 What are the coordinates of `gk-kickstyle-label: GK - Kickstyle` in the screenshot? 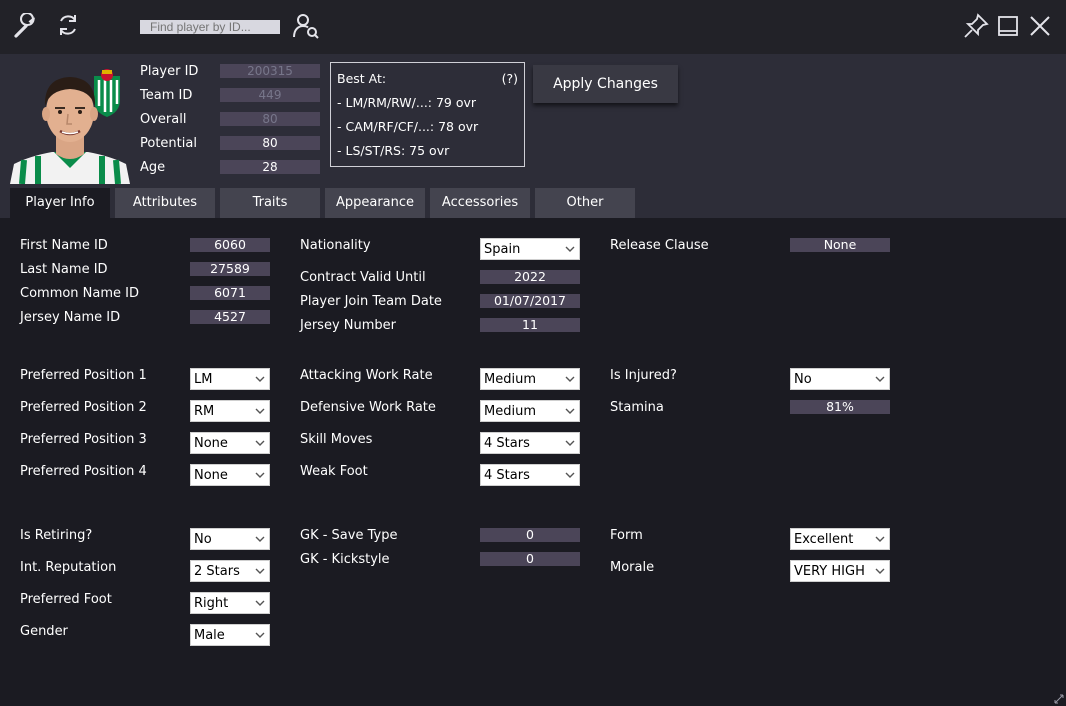 It's located at (345, 559).